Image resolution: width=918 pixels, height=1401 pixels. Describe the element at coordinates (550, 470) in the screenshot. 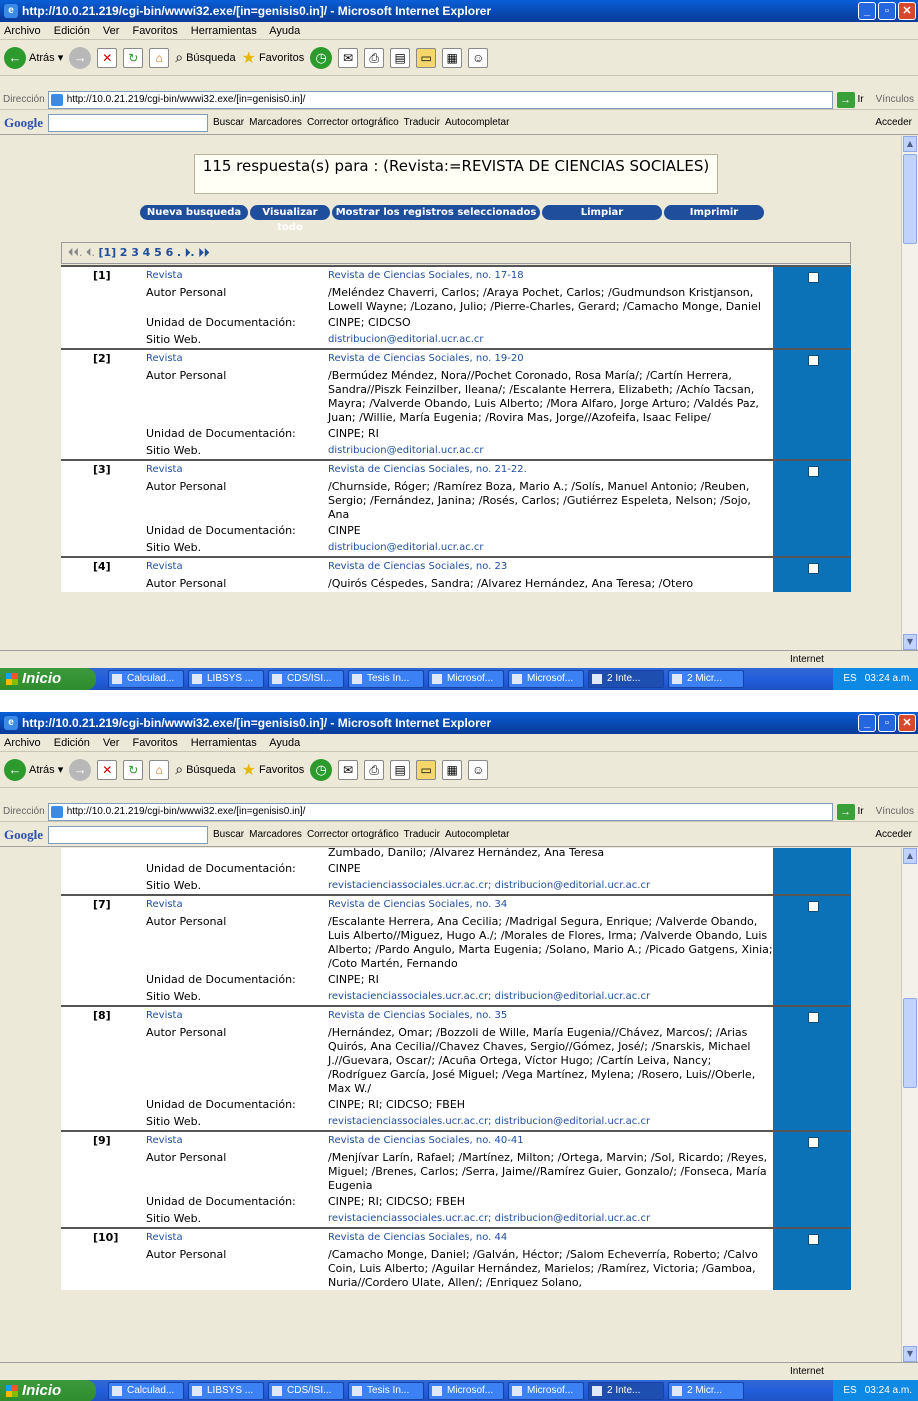

I see `revista-value: Revista de Ciencias Sociales, no. 21-22.` at that location.